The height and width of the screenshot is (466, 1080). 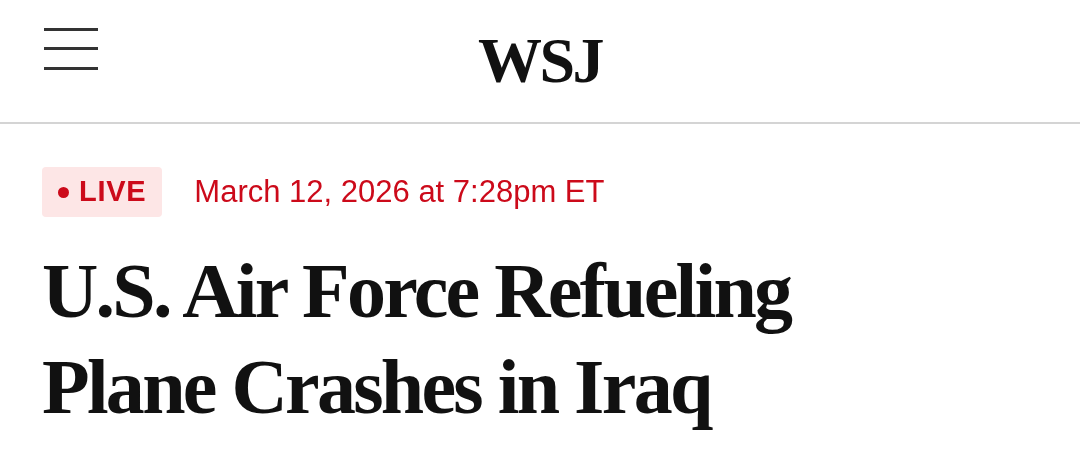 What do you see at coordinates (71, 49) in the screenshot?
I see `menu-icon` at bounding box center [71, 49].